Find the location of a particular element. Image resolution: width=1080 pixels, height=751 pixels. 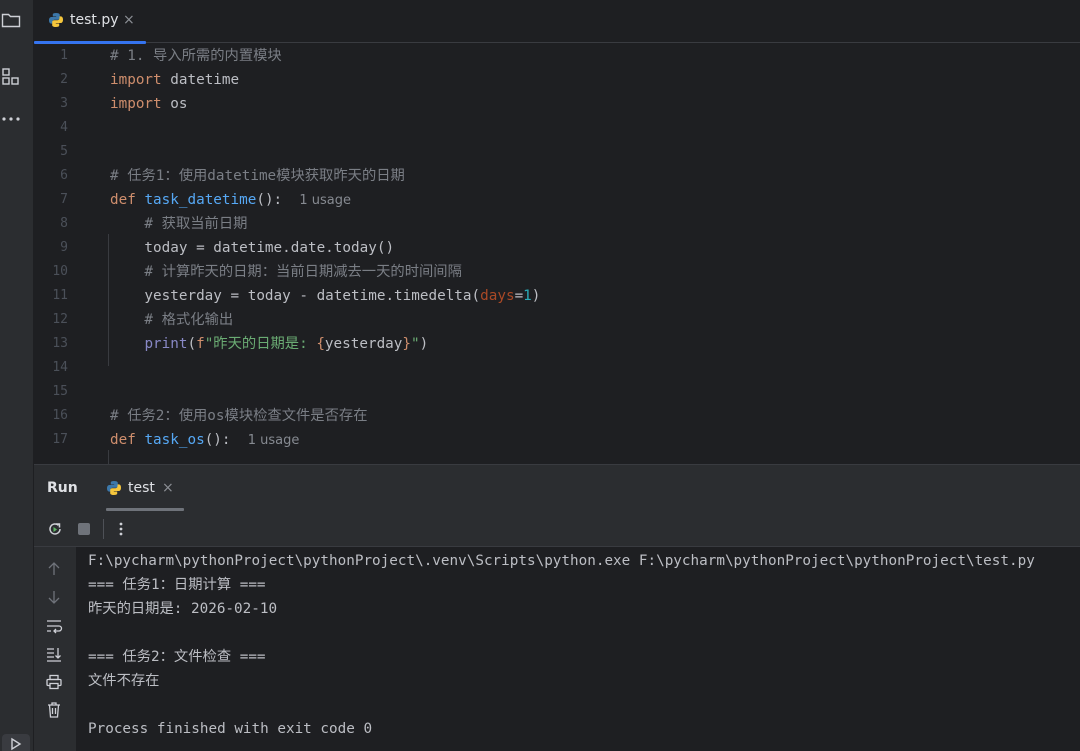

code-text: today = datetime.date.today() is located at coordinates (252, 248).